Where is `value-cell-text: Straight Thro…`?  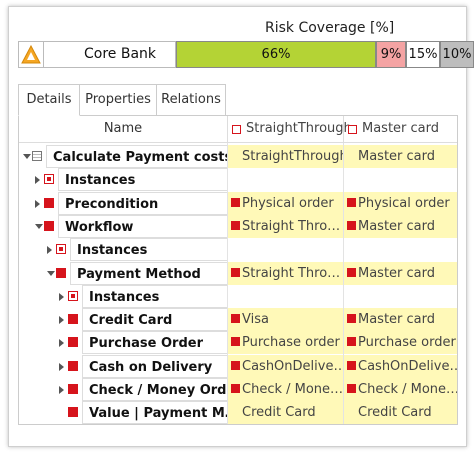 value-cell-text: Straight Thro… is located at coordinates (291, 273).